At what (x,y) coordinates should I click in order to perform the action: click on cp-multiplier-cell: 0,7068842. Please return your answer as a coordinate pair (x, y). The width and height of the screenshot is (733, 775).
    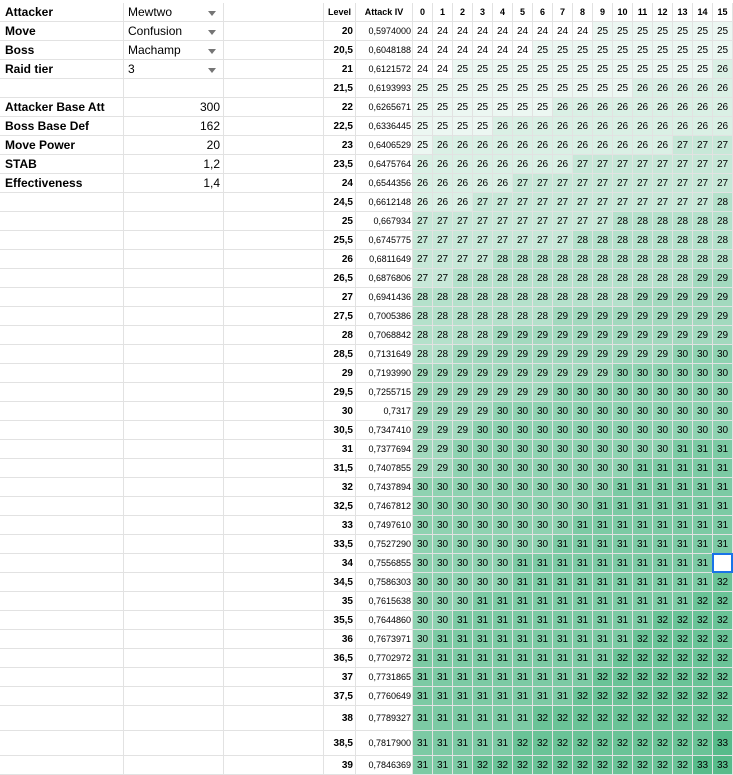
    Looking at the image, I should click on (384, 335).